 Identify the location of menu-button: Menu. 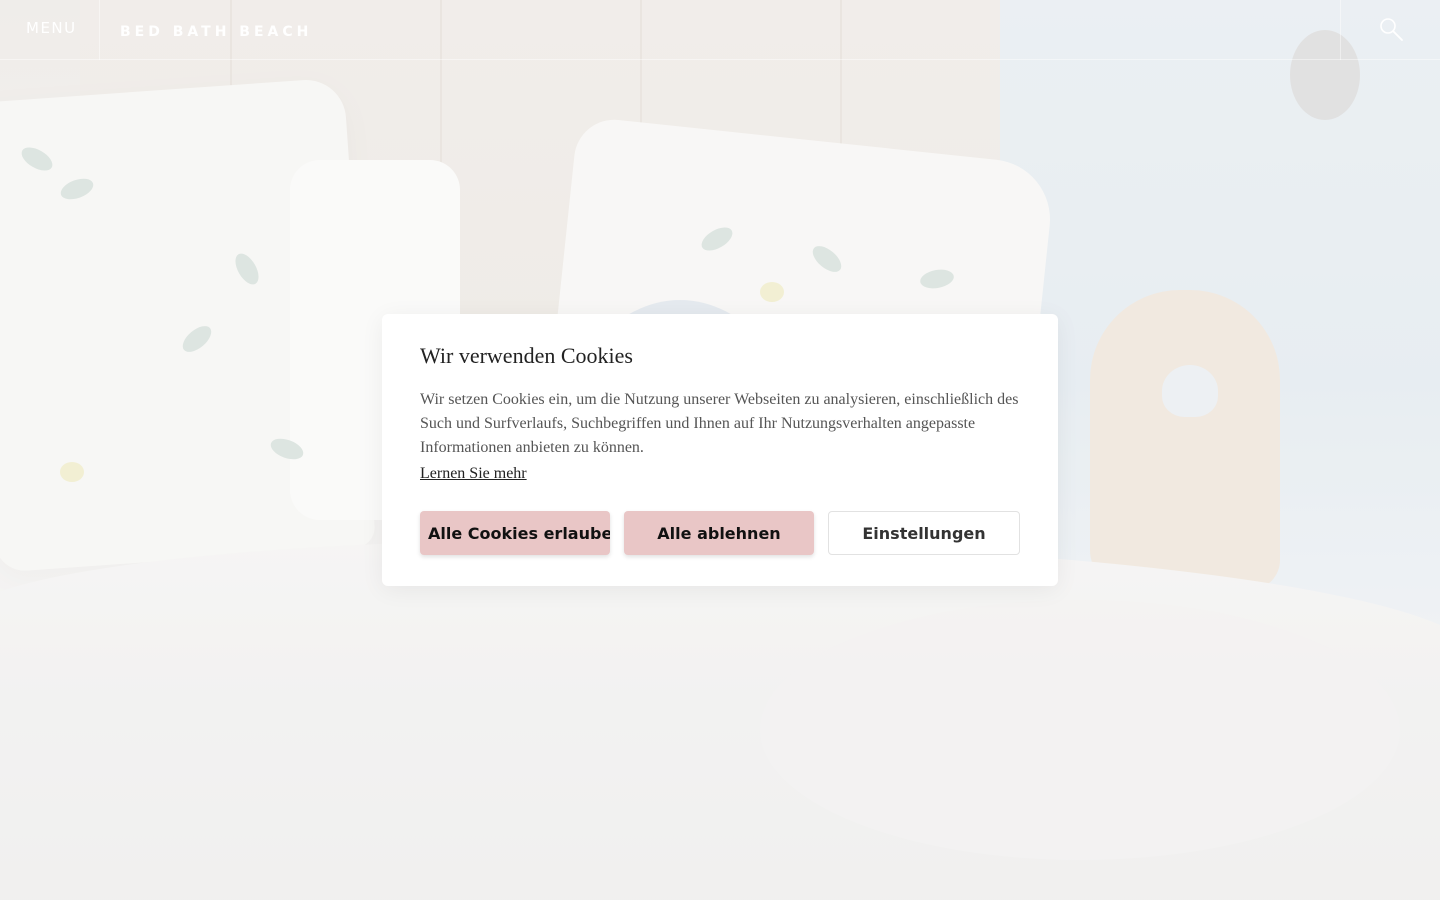
(50, 30).